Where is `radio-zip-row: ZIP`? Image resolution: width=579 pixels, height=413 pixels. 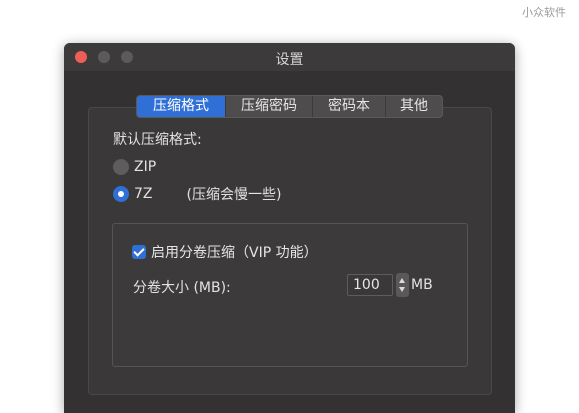
radio-zip-row: ZIP is located at coordinates (134, 167).